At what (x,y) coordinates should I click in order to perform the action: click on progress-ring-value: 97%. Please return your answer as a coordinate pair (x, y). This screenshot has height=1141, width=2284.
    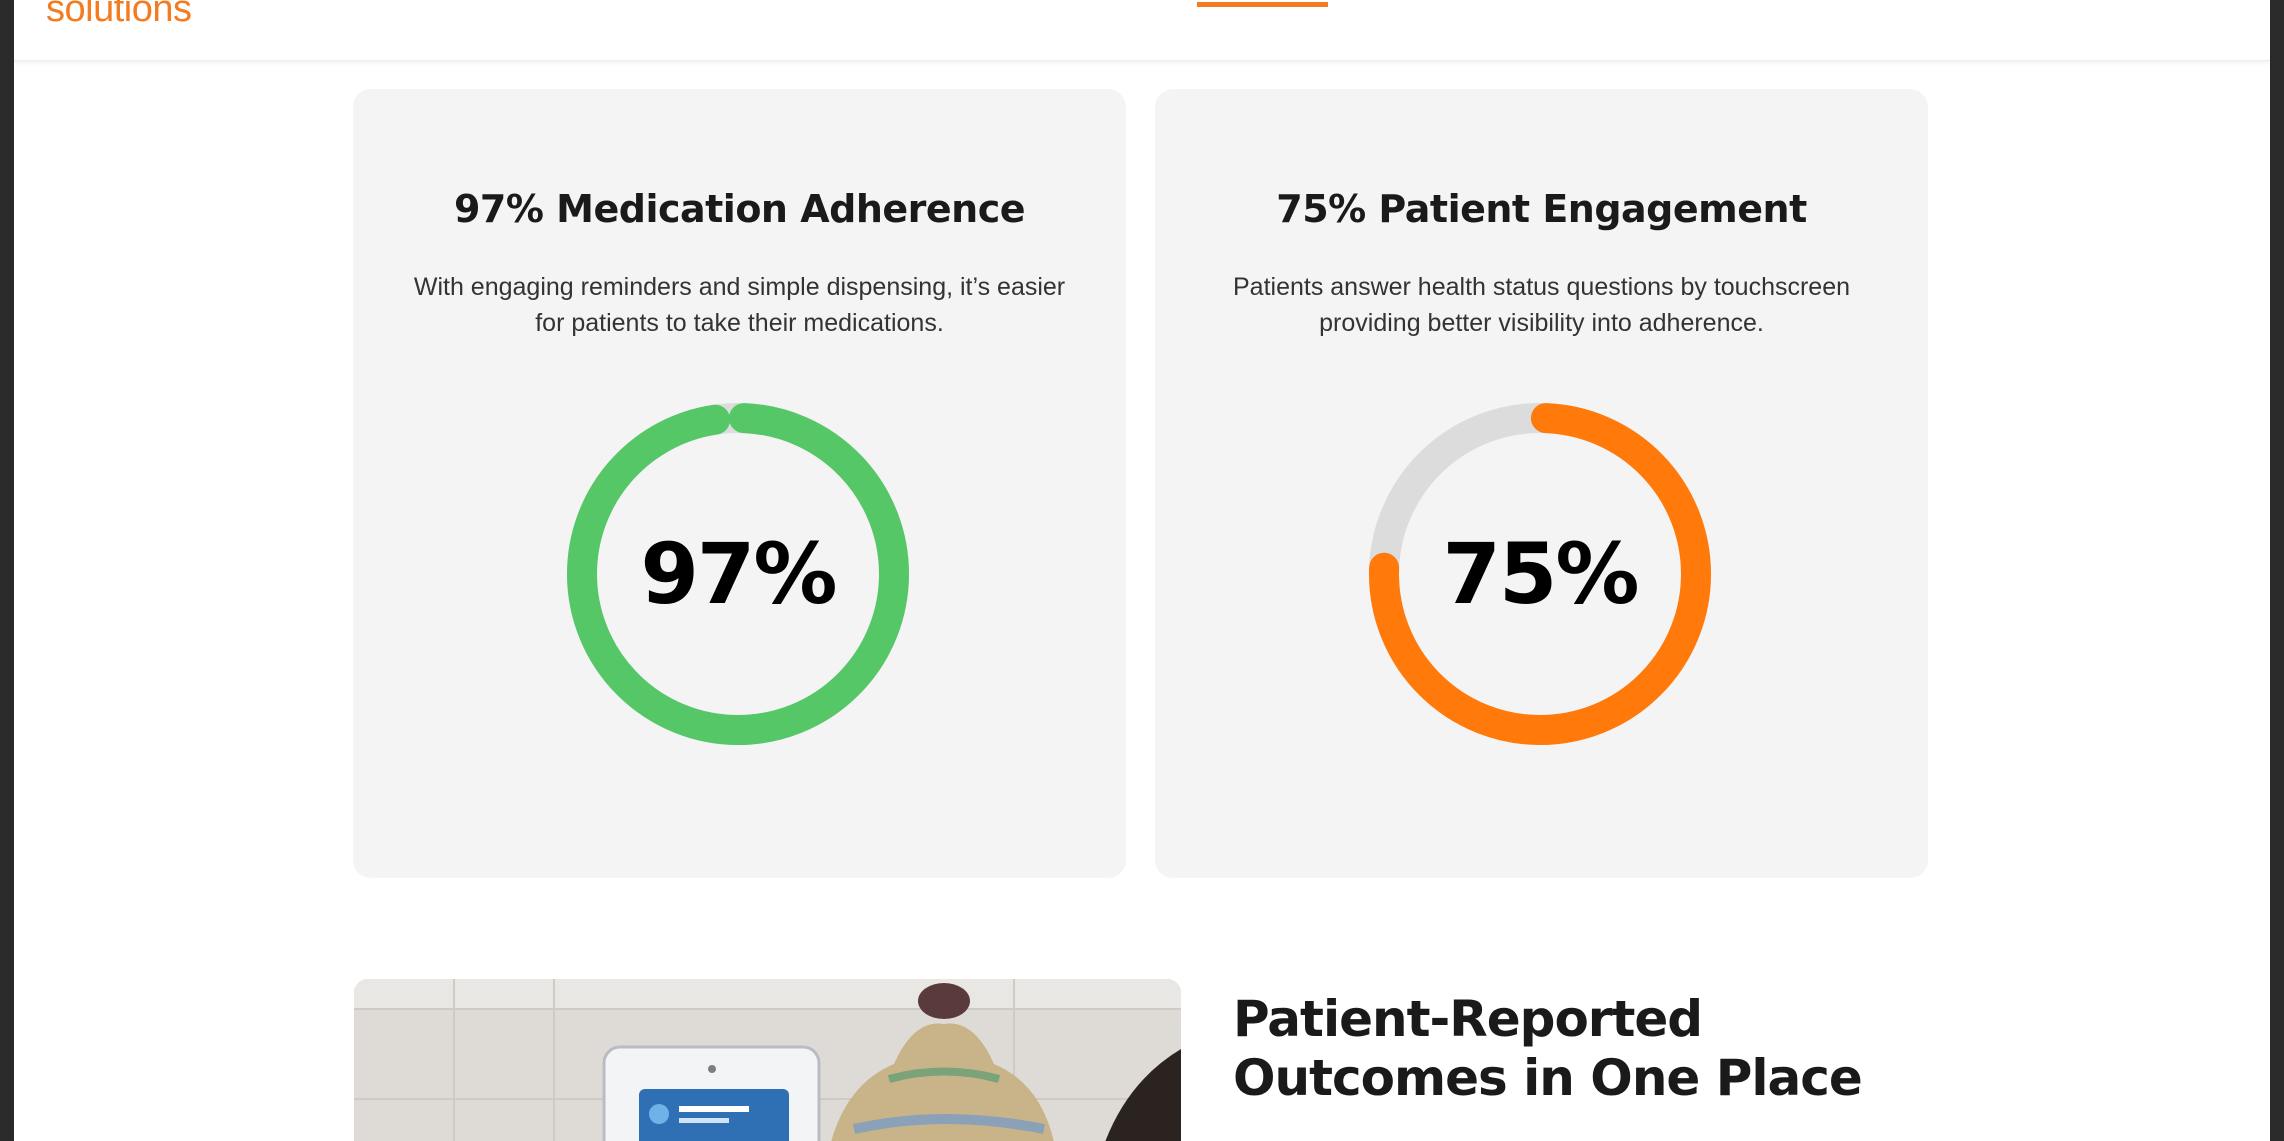
    Looking at the image, I should click on (738, 574).